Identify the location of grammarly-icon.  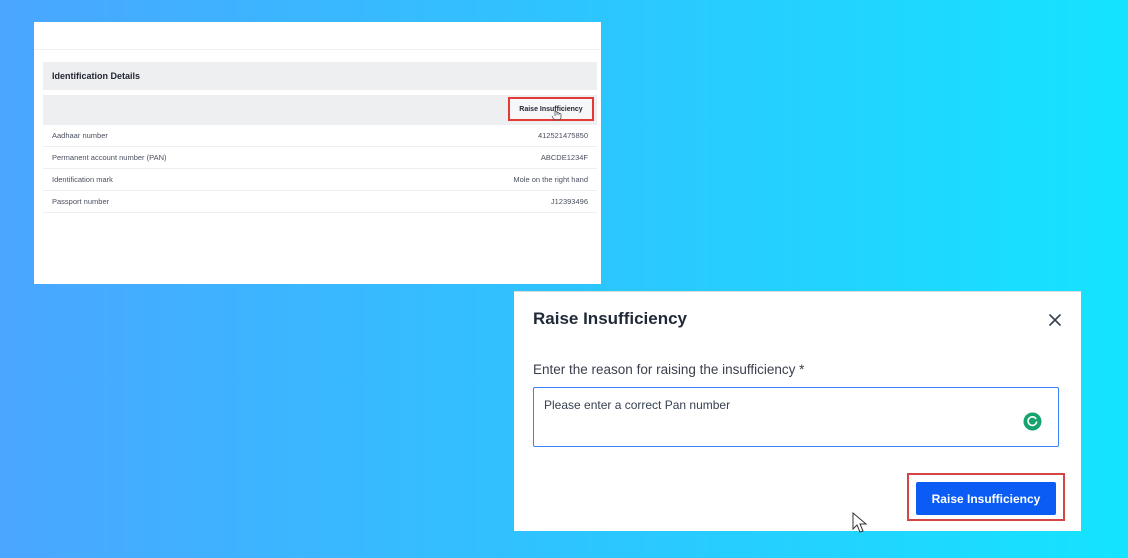
(1032, 421).